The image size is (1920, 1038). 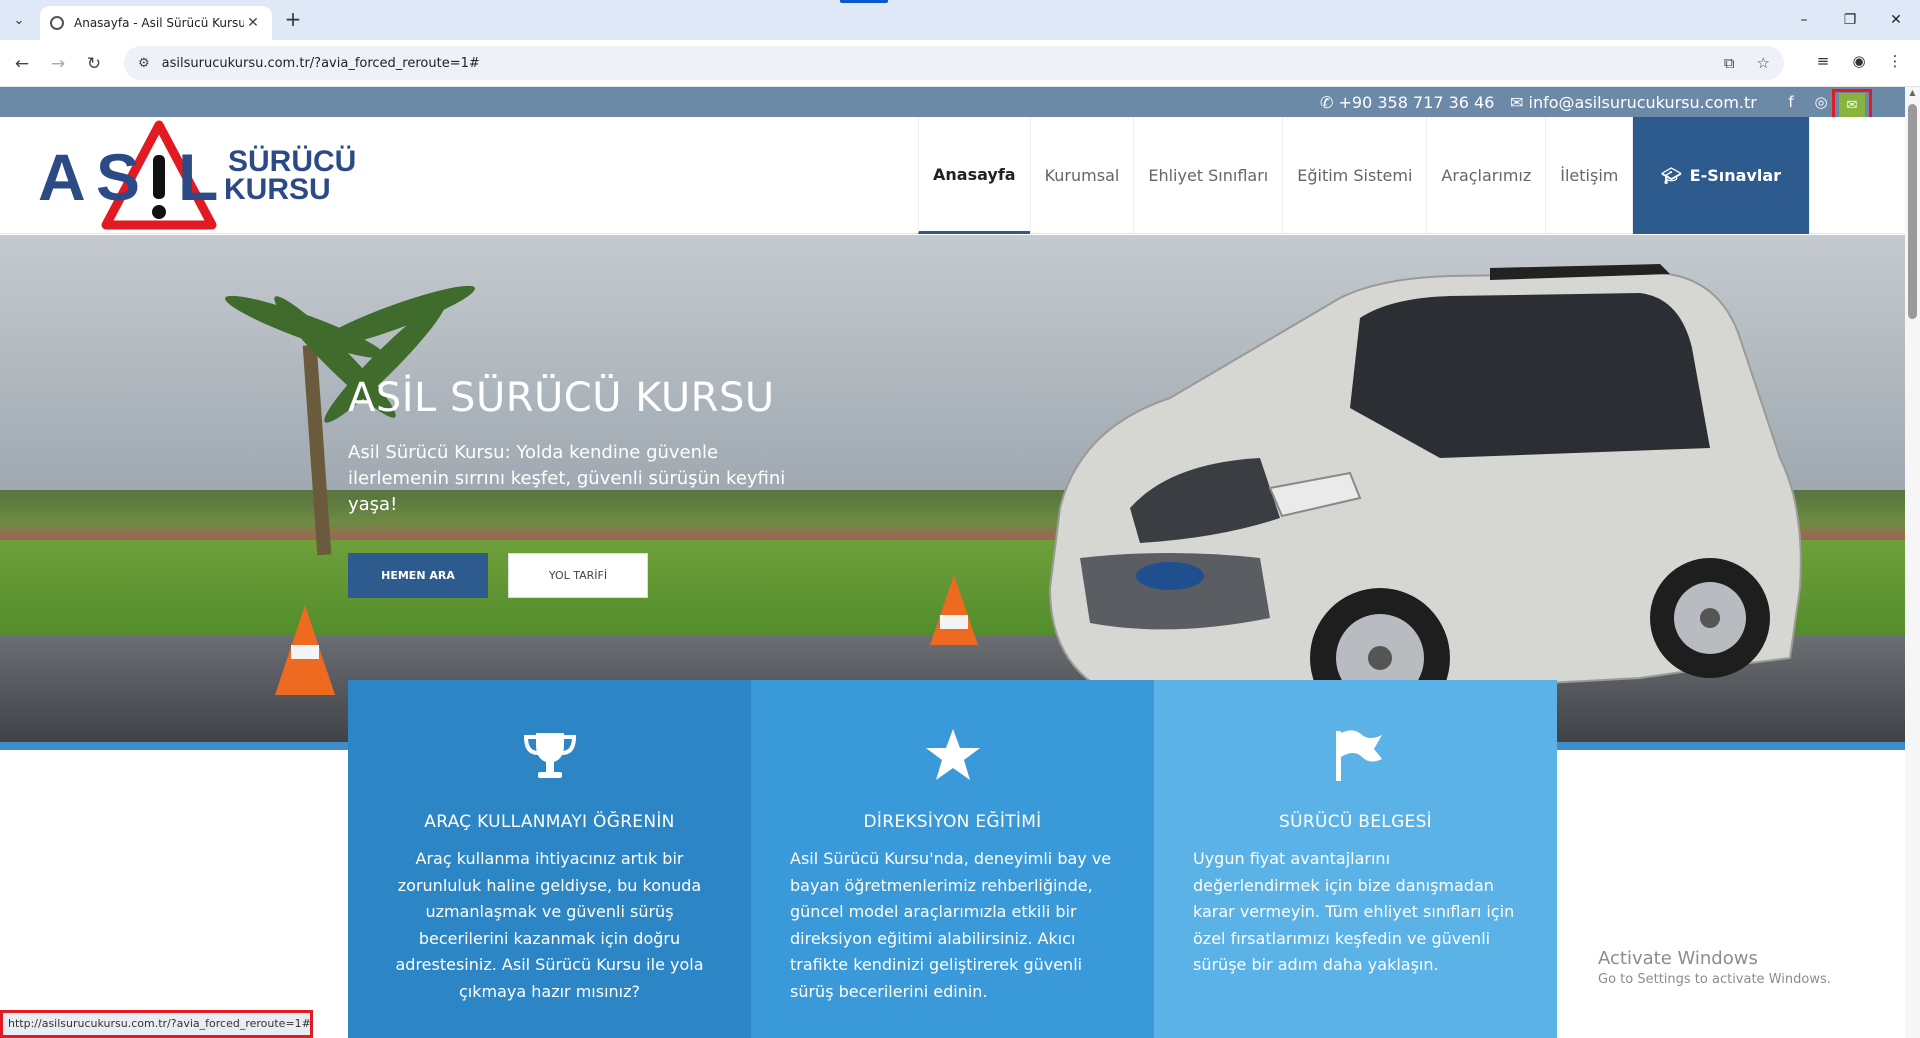 I want to click on email-address: info@asilsurucukursu.com.tr, so click(x=1642, y=102).